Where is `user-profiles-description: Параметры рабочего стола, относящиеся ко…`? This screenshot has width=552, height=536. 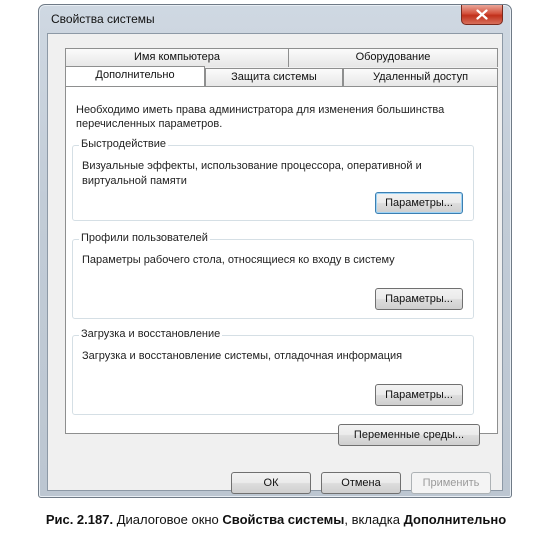 user-profiles-description: Параметры рабочего стола, относящиеся ко… is located at coordinates (238, 260).